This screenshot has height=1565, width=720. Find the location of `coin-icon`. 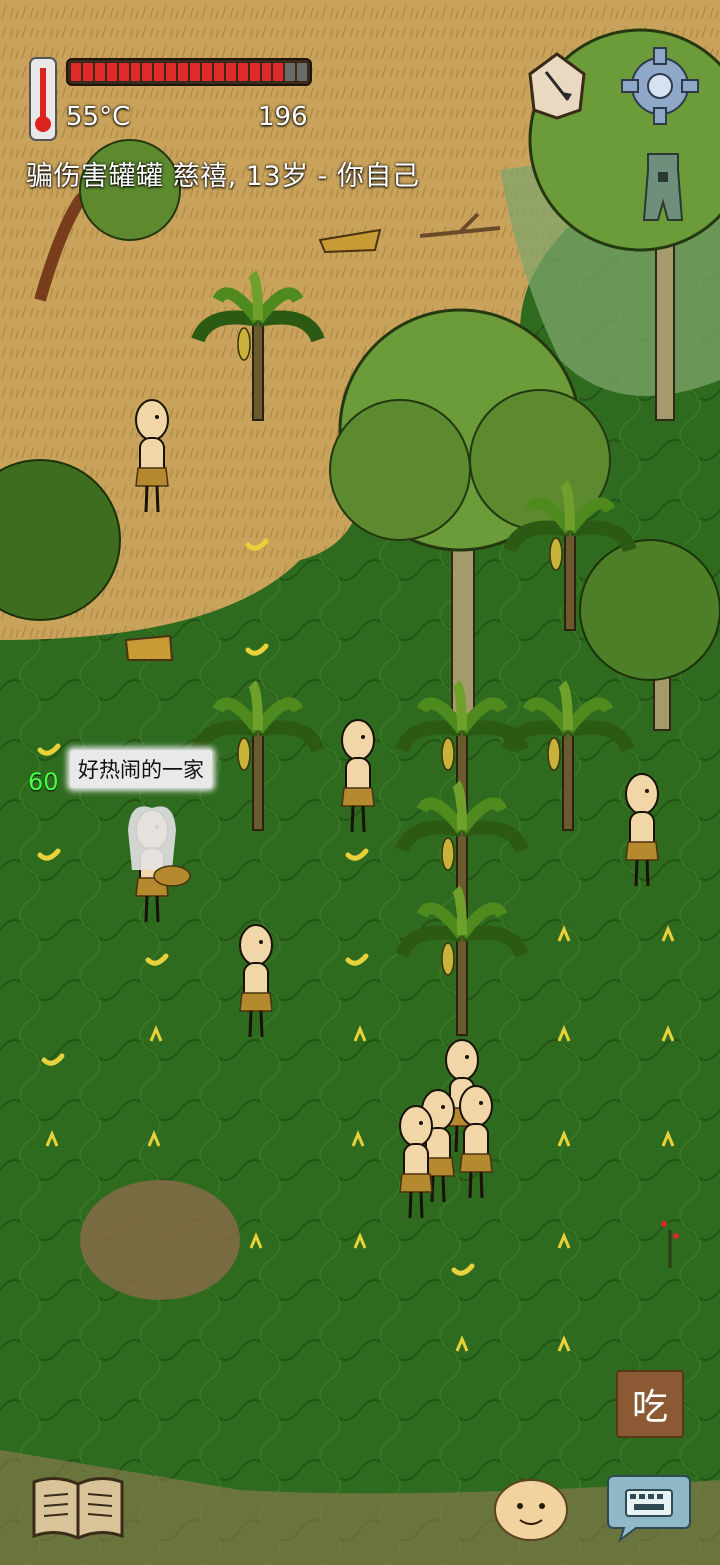

coin-icon is located at coordinates (663, 188).